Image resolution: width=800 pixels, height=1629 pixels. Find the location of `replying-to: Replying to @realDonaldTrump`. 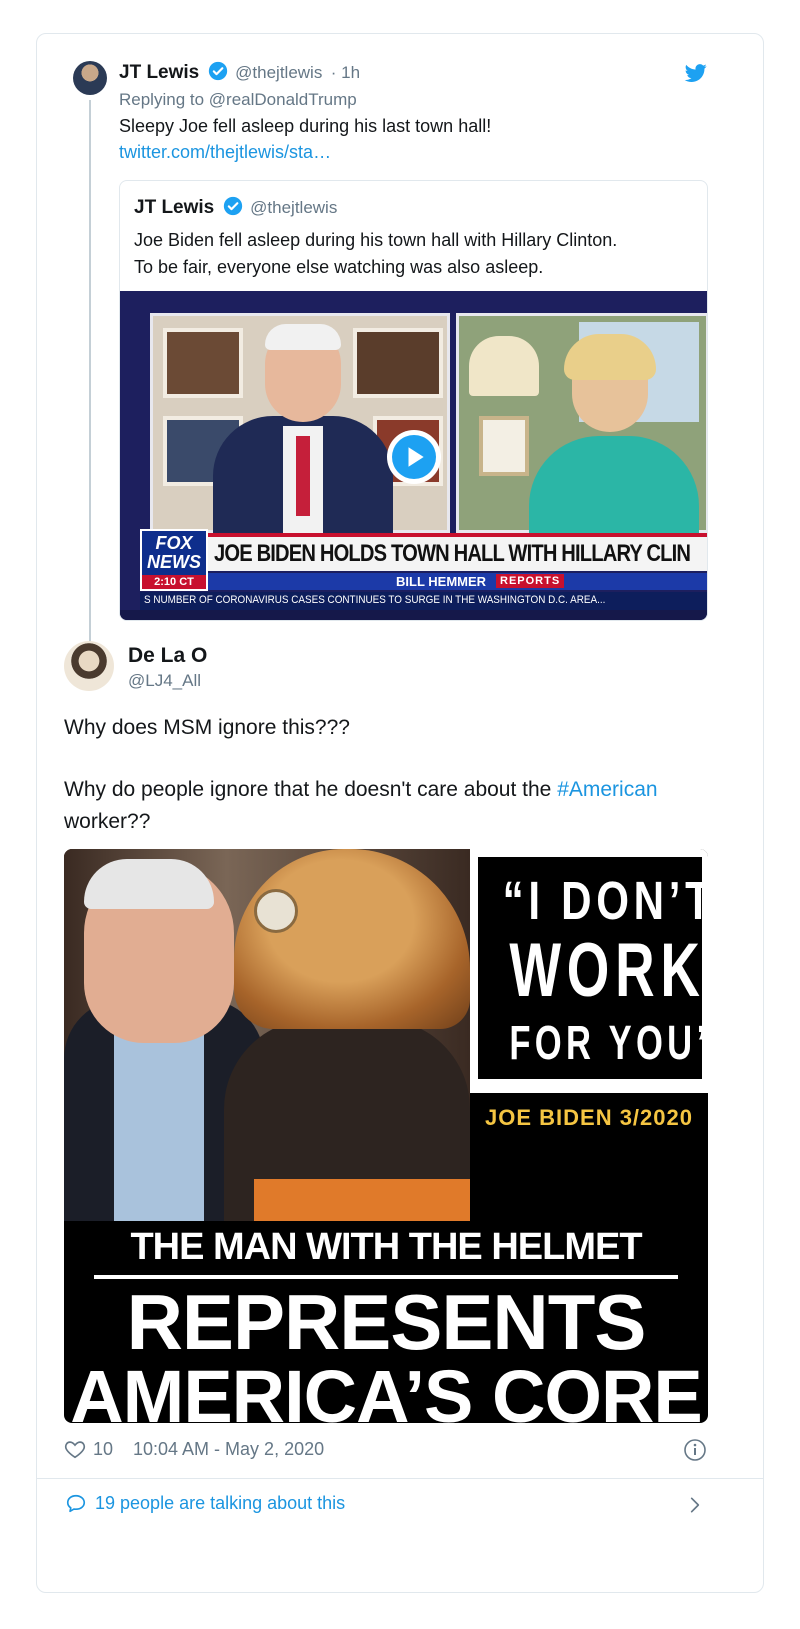

replying-to: Replying to @realDonaldTrump is located at coordinates (238, 99).